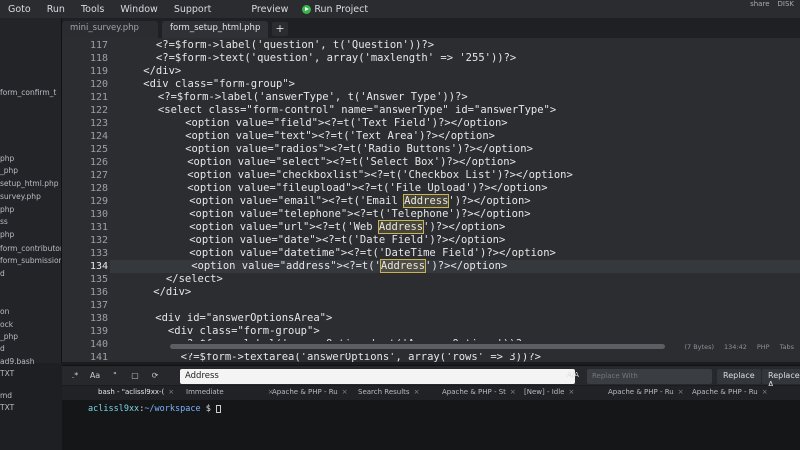 The height and width of the screenshot is (450, 800). What do you see at coordinates (6, 395) in the screenshot?
I see `file-tree-item: md` at bounding box center [6, 395].